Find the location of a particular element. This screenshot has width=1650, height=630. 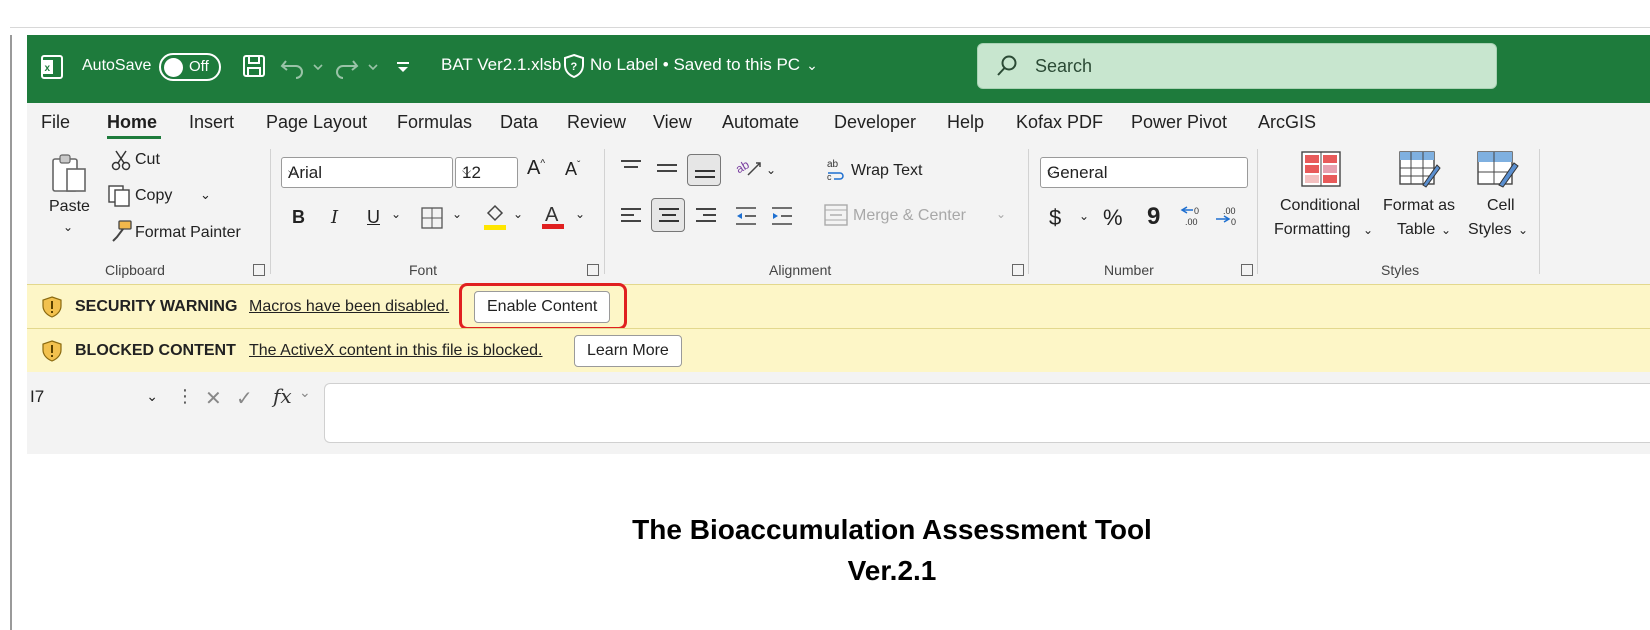

tab-arcgis: ArcGIS is located at coordinates (1287, 122).